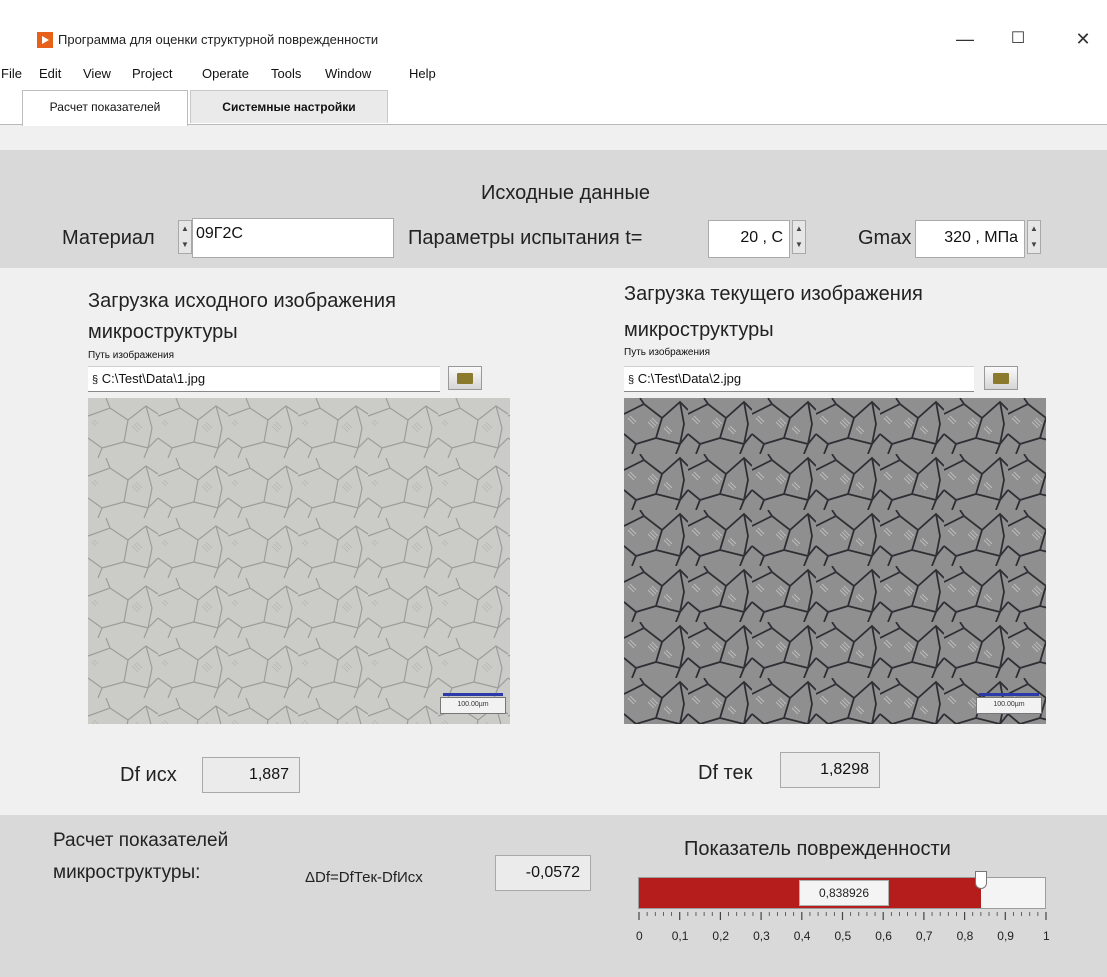 This screenshot has height=977, width=1107. I want to click on title-bar, so click(553, 31).